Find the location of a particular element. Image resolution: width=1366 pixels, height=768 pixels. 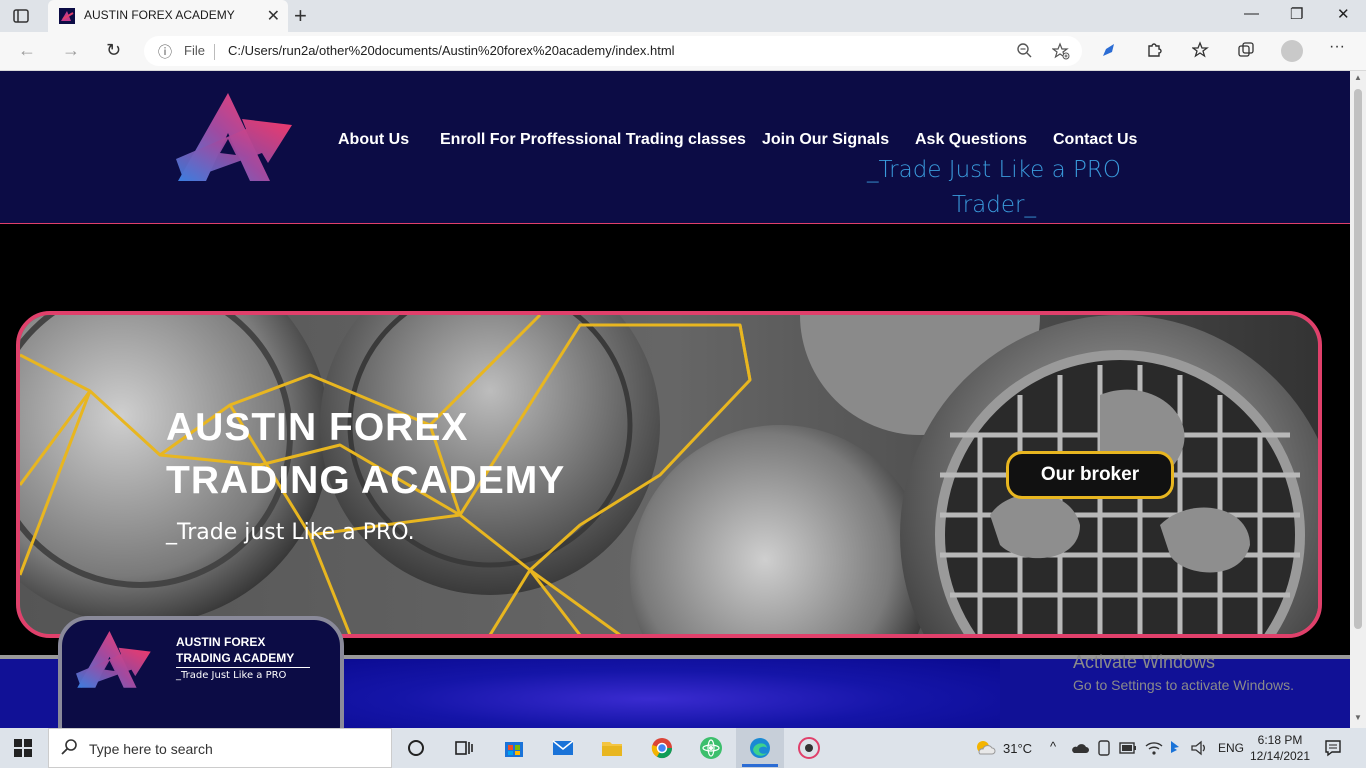

nav-about-us: About Us is located at coordinates (373, 140).